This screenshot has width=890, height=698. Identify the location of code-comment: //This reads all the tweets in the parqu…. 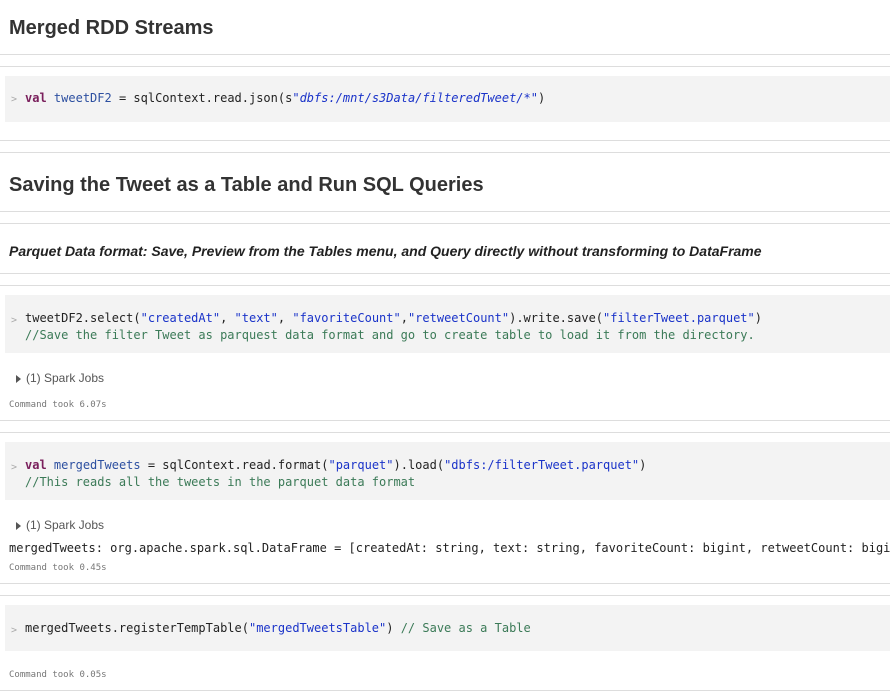
(220, 482).